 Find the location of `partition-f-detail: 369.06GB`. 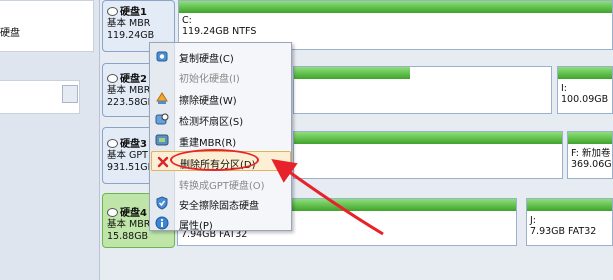

partition-f-detail: 369.06GB is located at coordinates (591, 164).